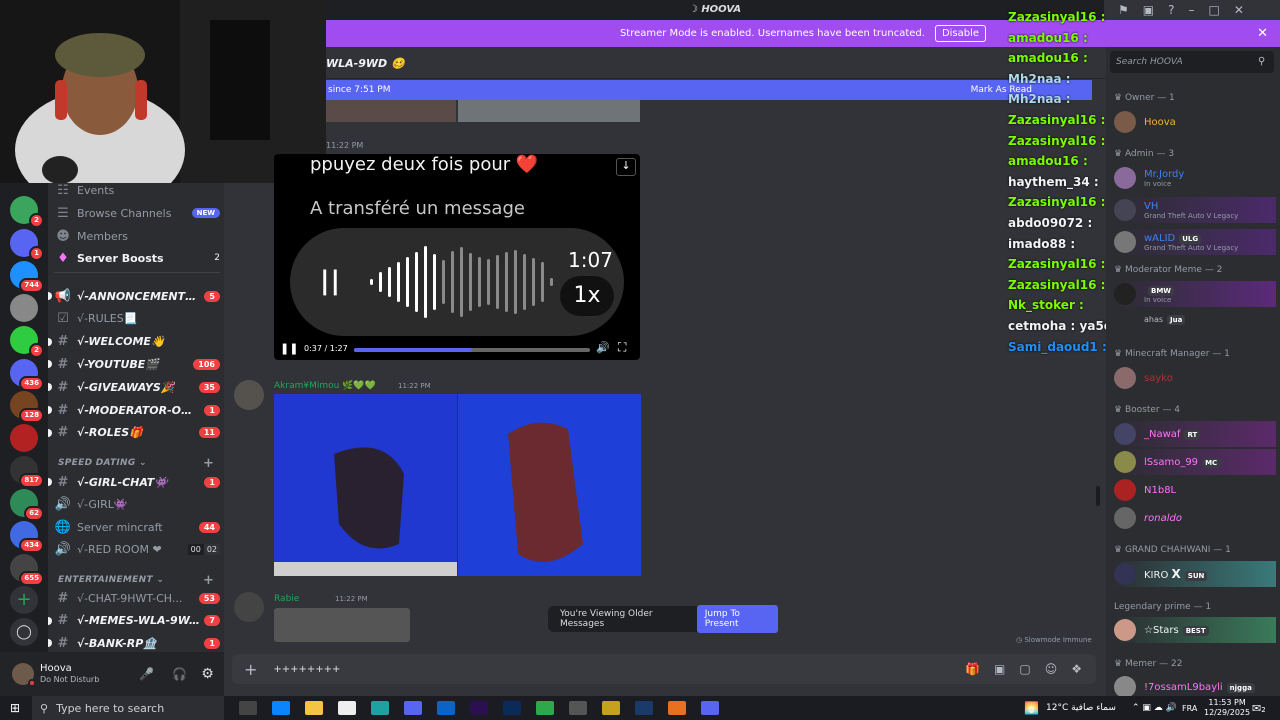  What do you see at coordinates (330, 281) in the screenshot?
I see `pause-icon: | |` at bounding box center [330, 281].